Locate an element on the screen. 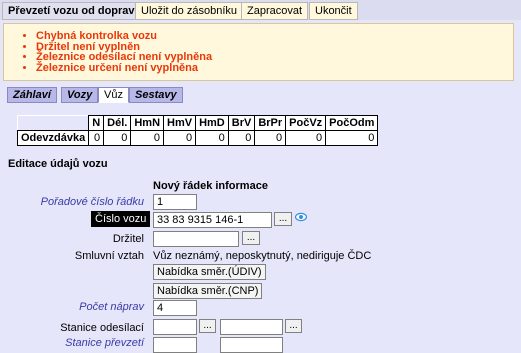 This screenshot has width=521, height=353. menu-take-over-wagon: Převzetí vozu od dopravce is located at coordinates (77, 11).